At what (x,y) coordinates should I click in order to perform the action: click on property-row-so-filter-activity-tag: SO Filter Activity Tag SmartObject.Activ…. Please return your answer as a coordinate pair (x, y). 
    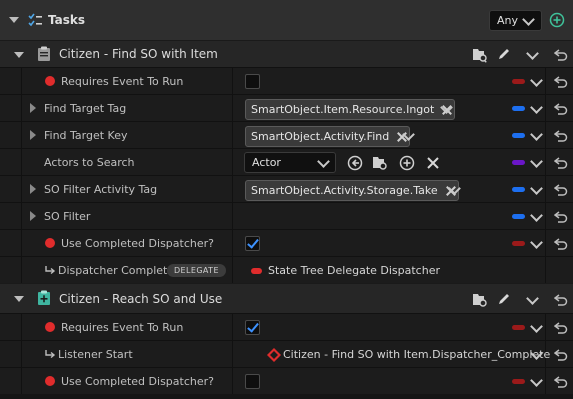
    Looking at the image, I should click on (286, 188).